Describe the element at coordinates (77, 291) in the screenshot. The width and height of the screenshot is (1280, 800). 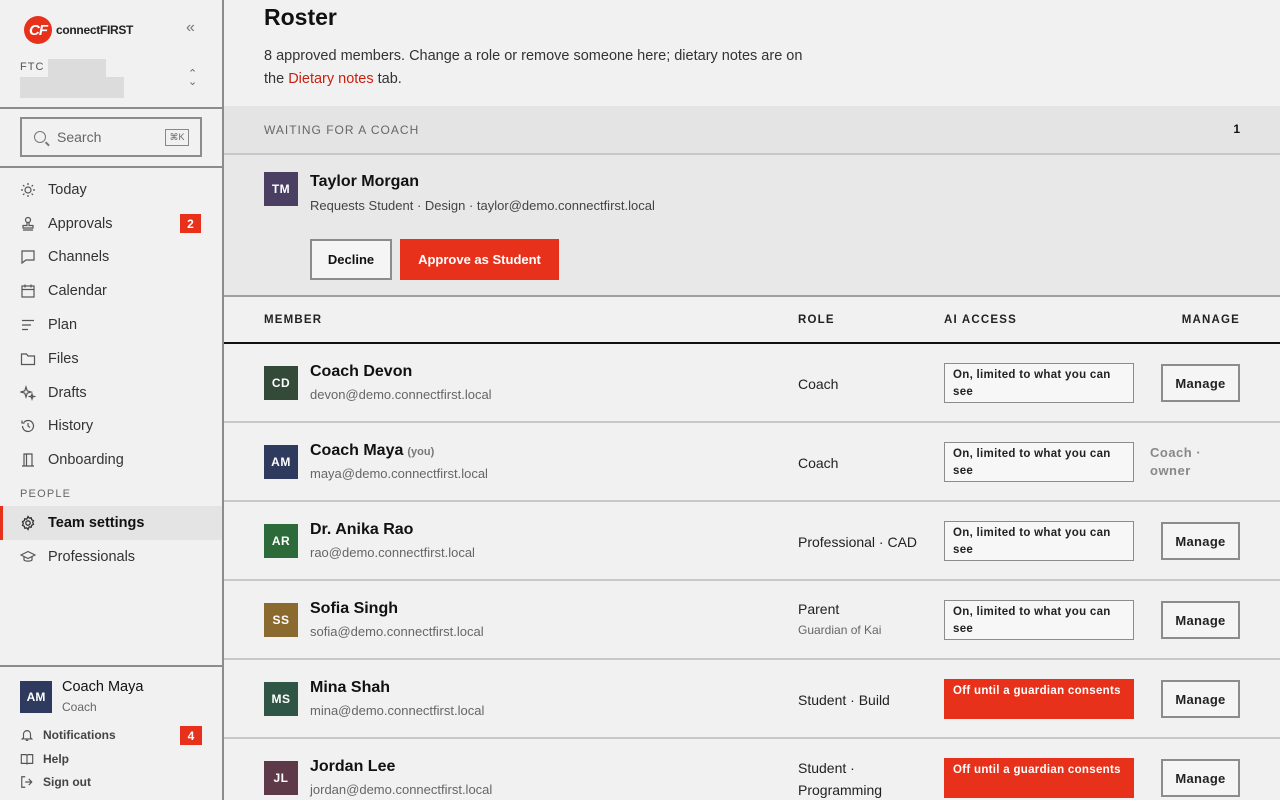
I see `nav-label: Calendar` at that location.